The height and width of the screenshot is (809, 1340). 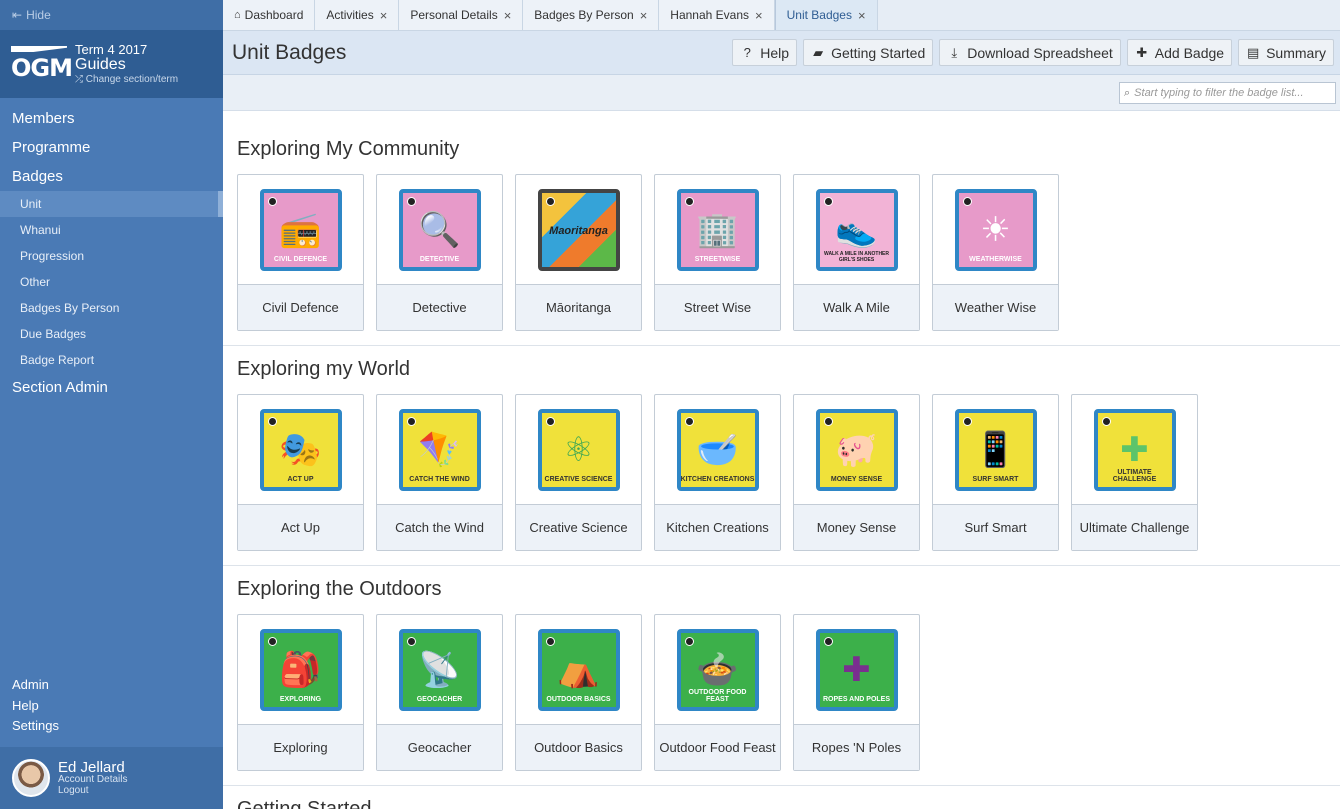 I want to click on detective-patch: 🔍 DETECTIVE, so click(x=439, y=229).